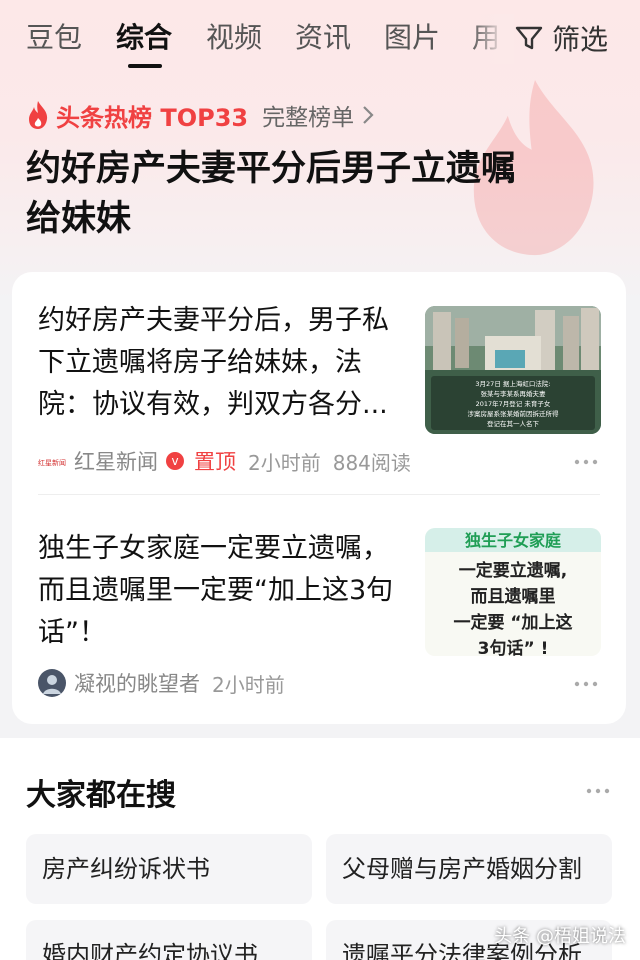 This screenshot has height=960, width=640. What do you see at coordinates (52, 683) in the screenshot?
I see `avatar` at bounding box center [52, 683].